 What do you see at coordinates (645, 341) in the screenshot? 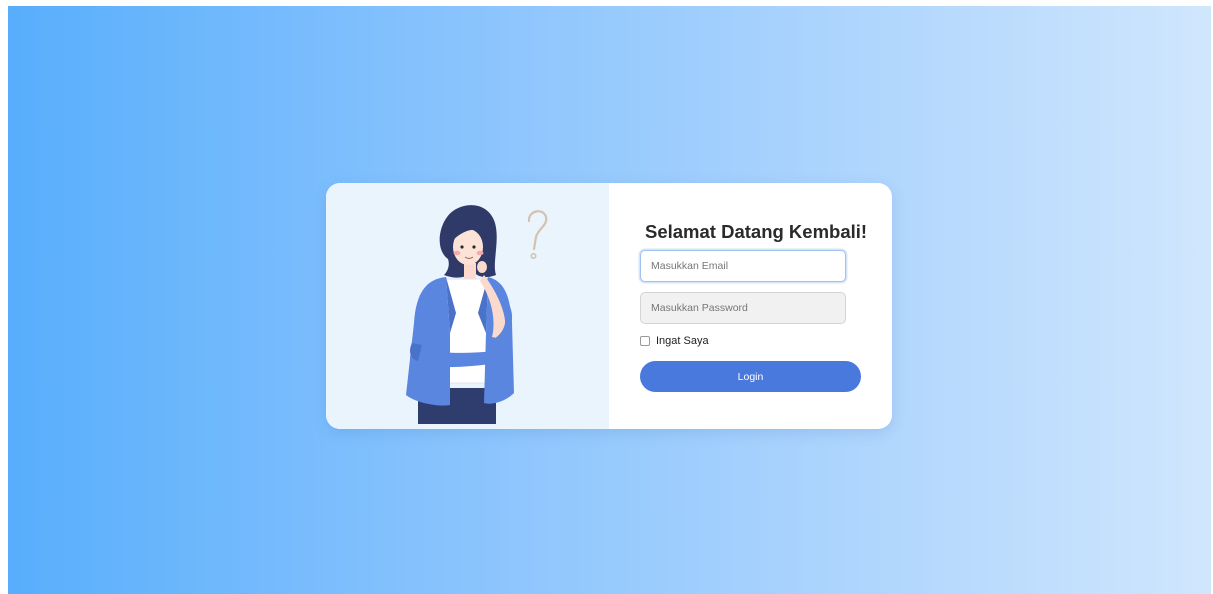
I see `remember-me-checkbox` at bounding box center [645, 341].